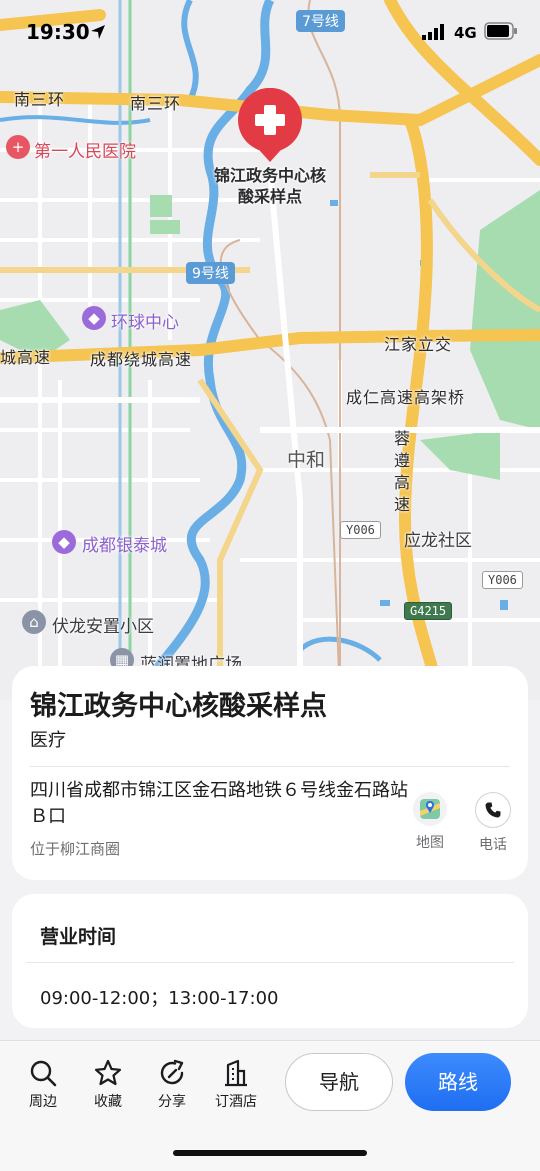  I want to click on road-label-ring: 城高速, so click(26, 357).